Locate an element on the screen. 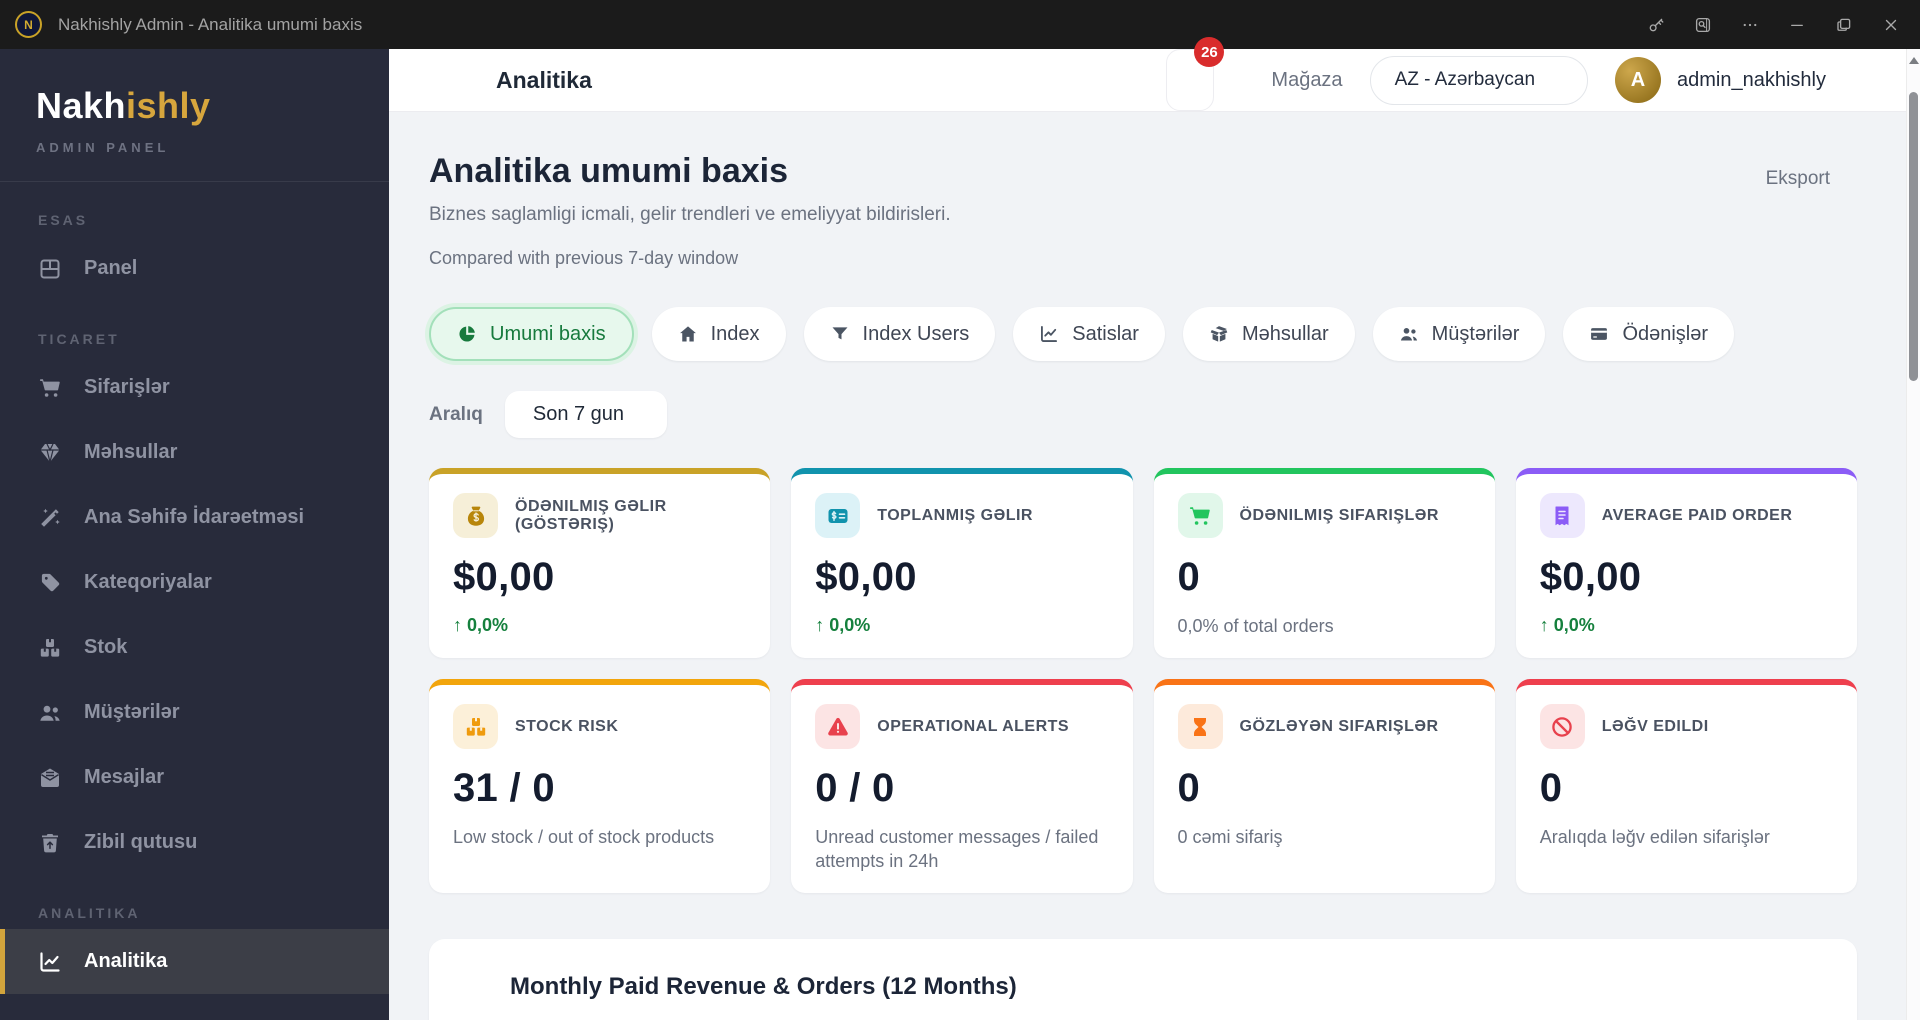 The height and width of the screenshot is (1020, 1920). brand-logo-accent: ishly is located at coordinates (168, 105).